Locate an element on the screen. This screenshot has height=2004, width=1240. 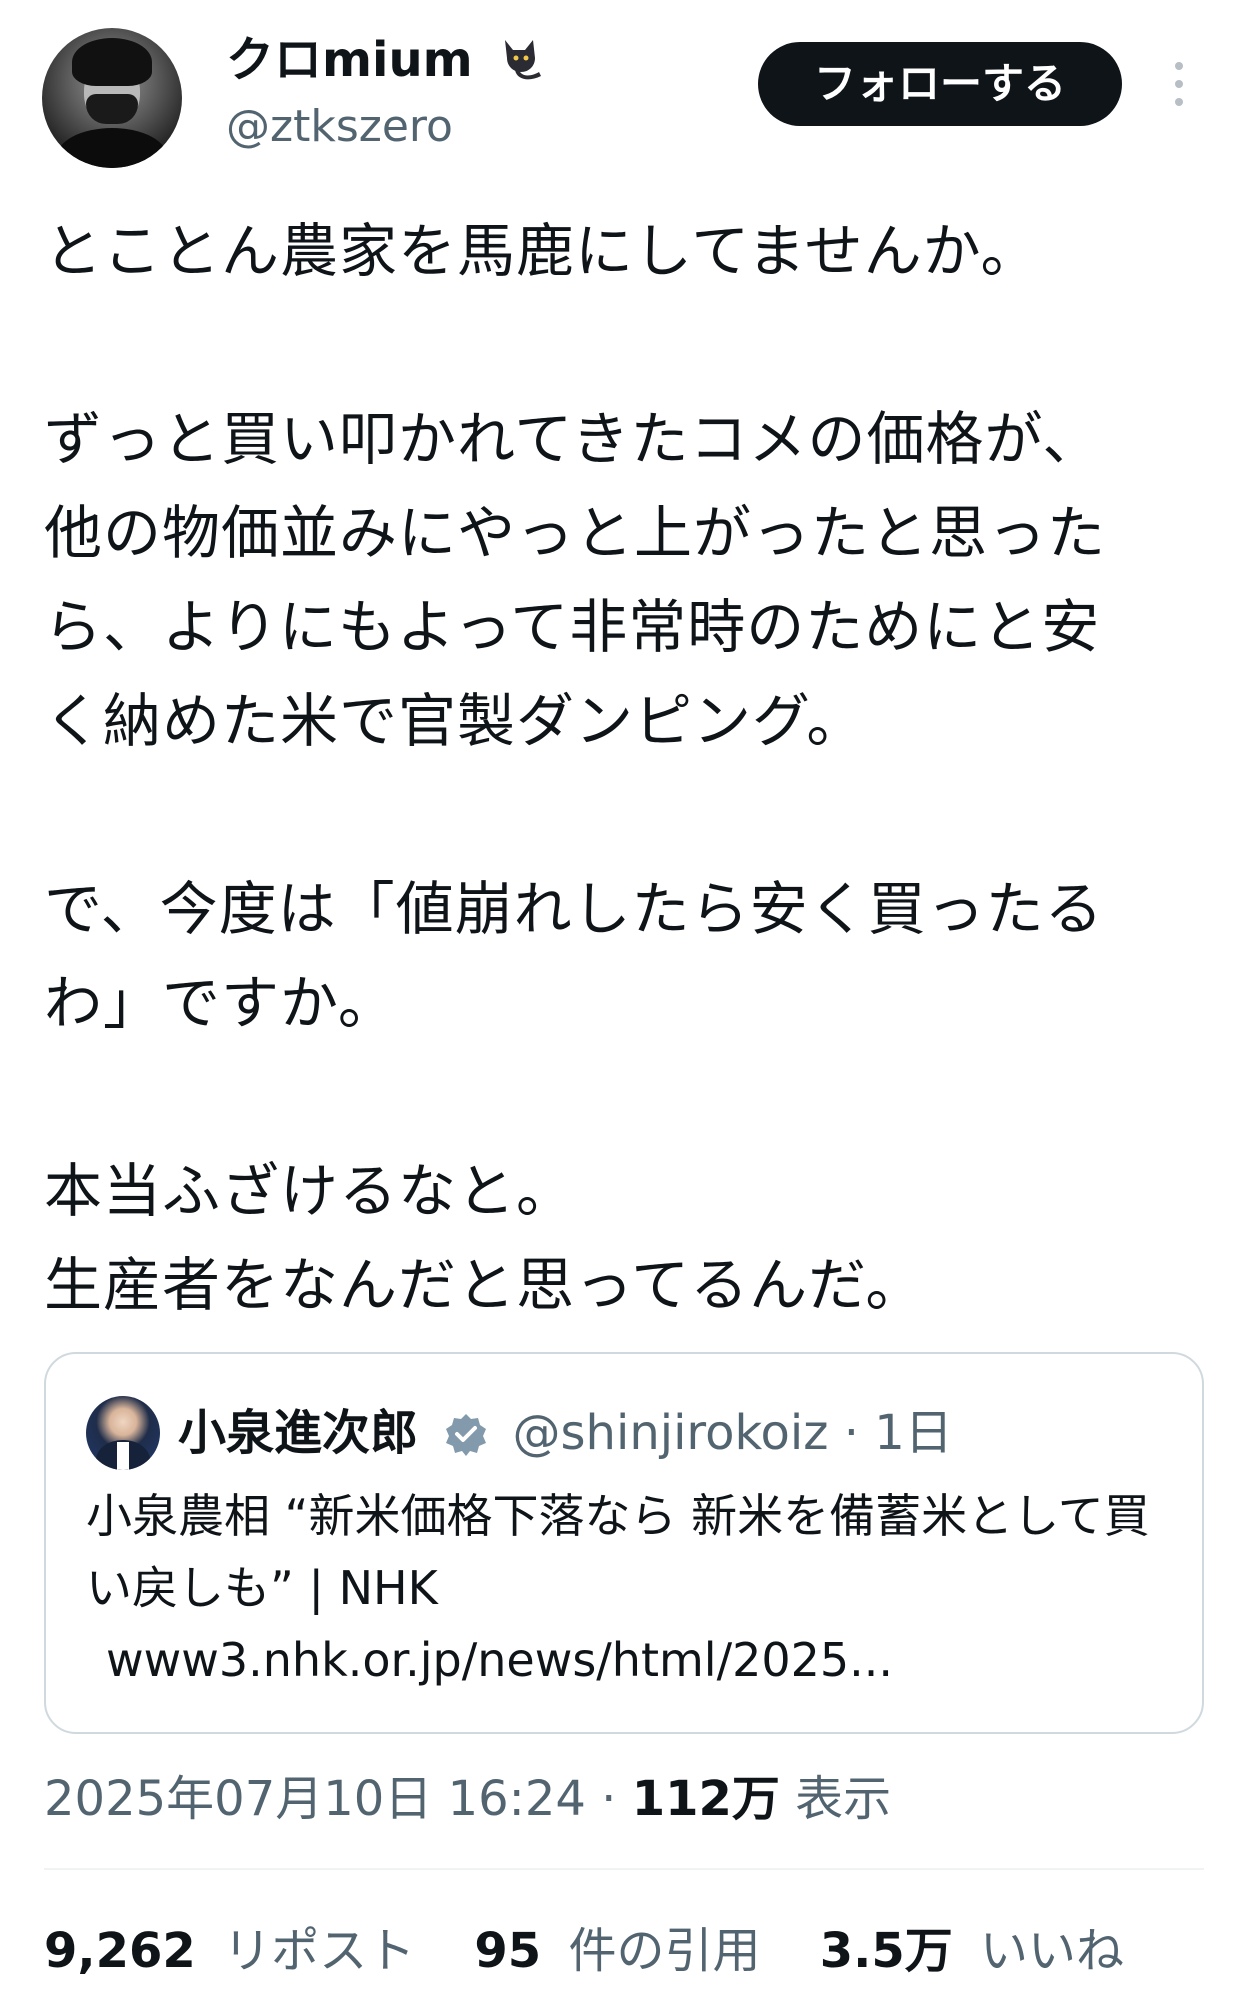
quote-time: 1日 is located at coordinates (913, 1433).